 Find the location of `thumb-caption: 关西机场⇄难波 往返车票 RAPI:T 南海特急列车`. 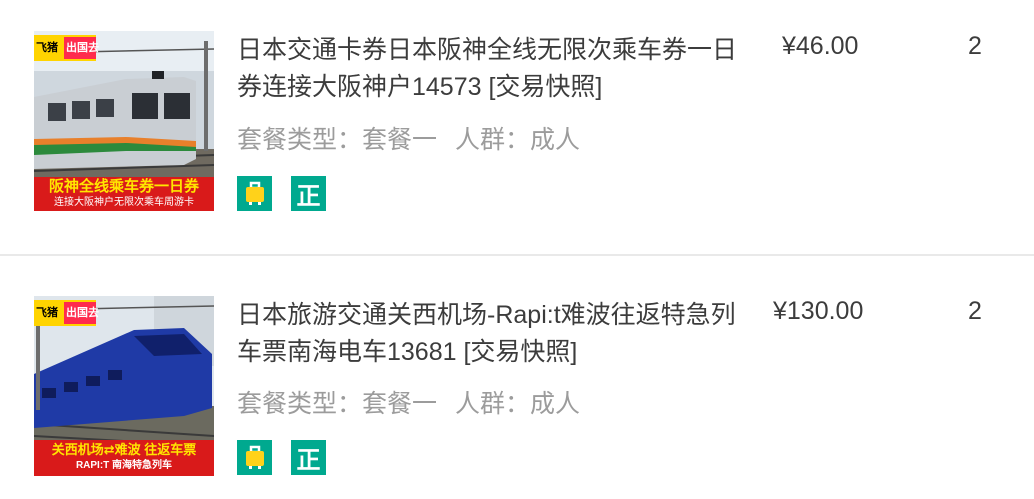

thumb-caption: 关西机场⇄难波 往返车票 RAPI:T 南海特急列车 is located at coordinates (124, 458).